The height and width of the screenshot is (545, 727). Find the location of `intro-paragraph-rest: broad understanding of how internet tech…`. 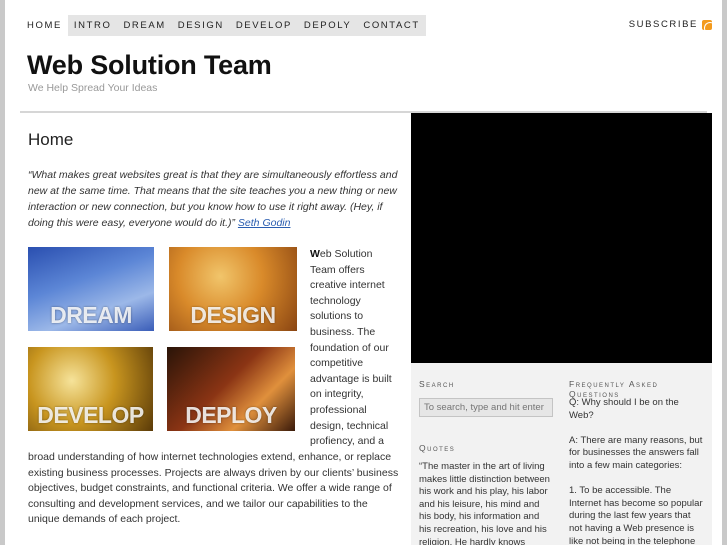

intro-paragraph-rest: broad understanding of how internet tech… is located at coordinates (213, 488).